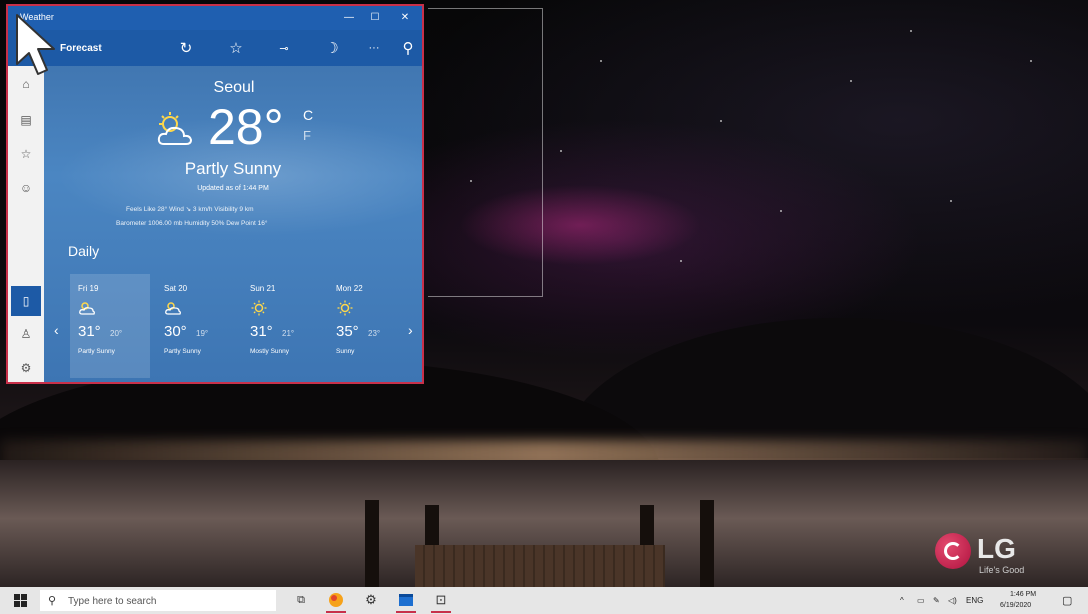 Image resolution: width=1088 pixels, height=614 pixels. What do you see at coordinates (921, 600) in the screenshot?
I see `battery-icon: ▭` at bounding box center [921, 600].